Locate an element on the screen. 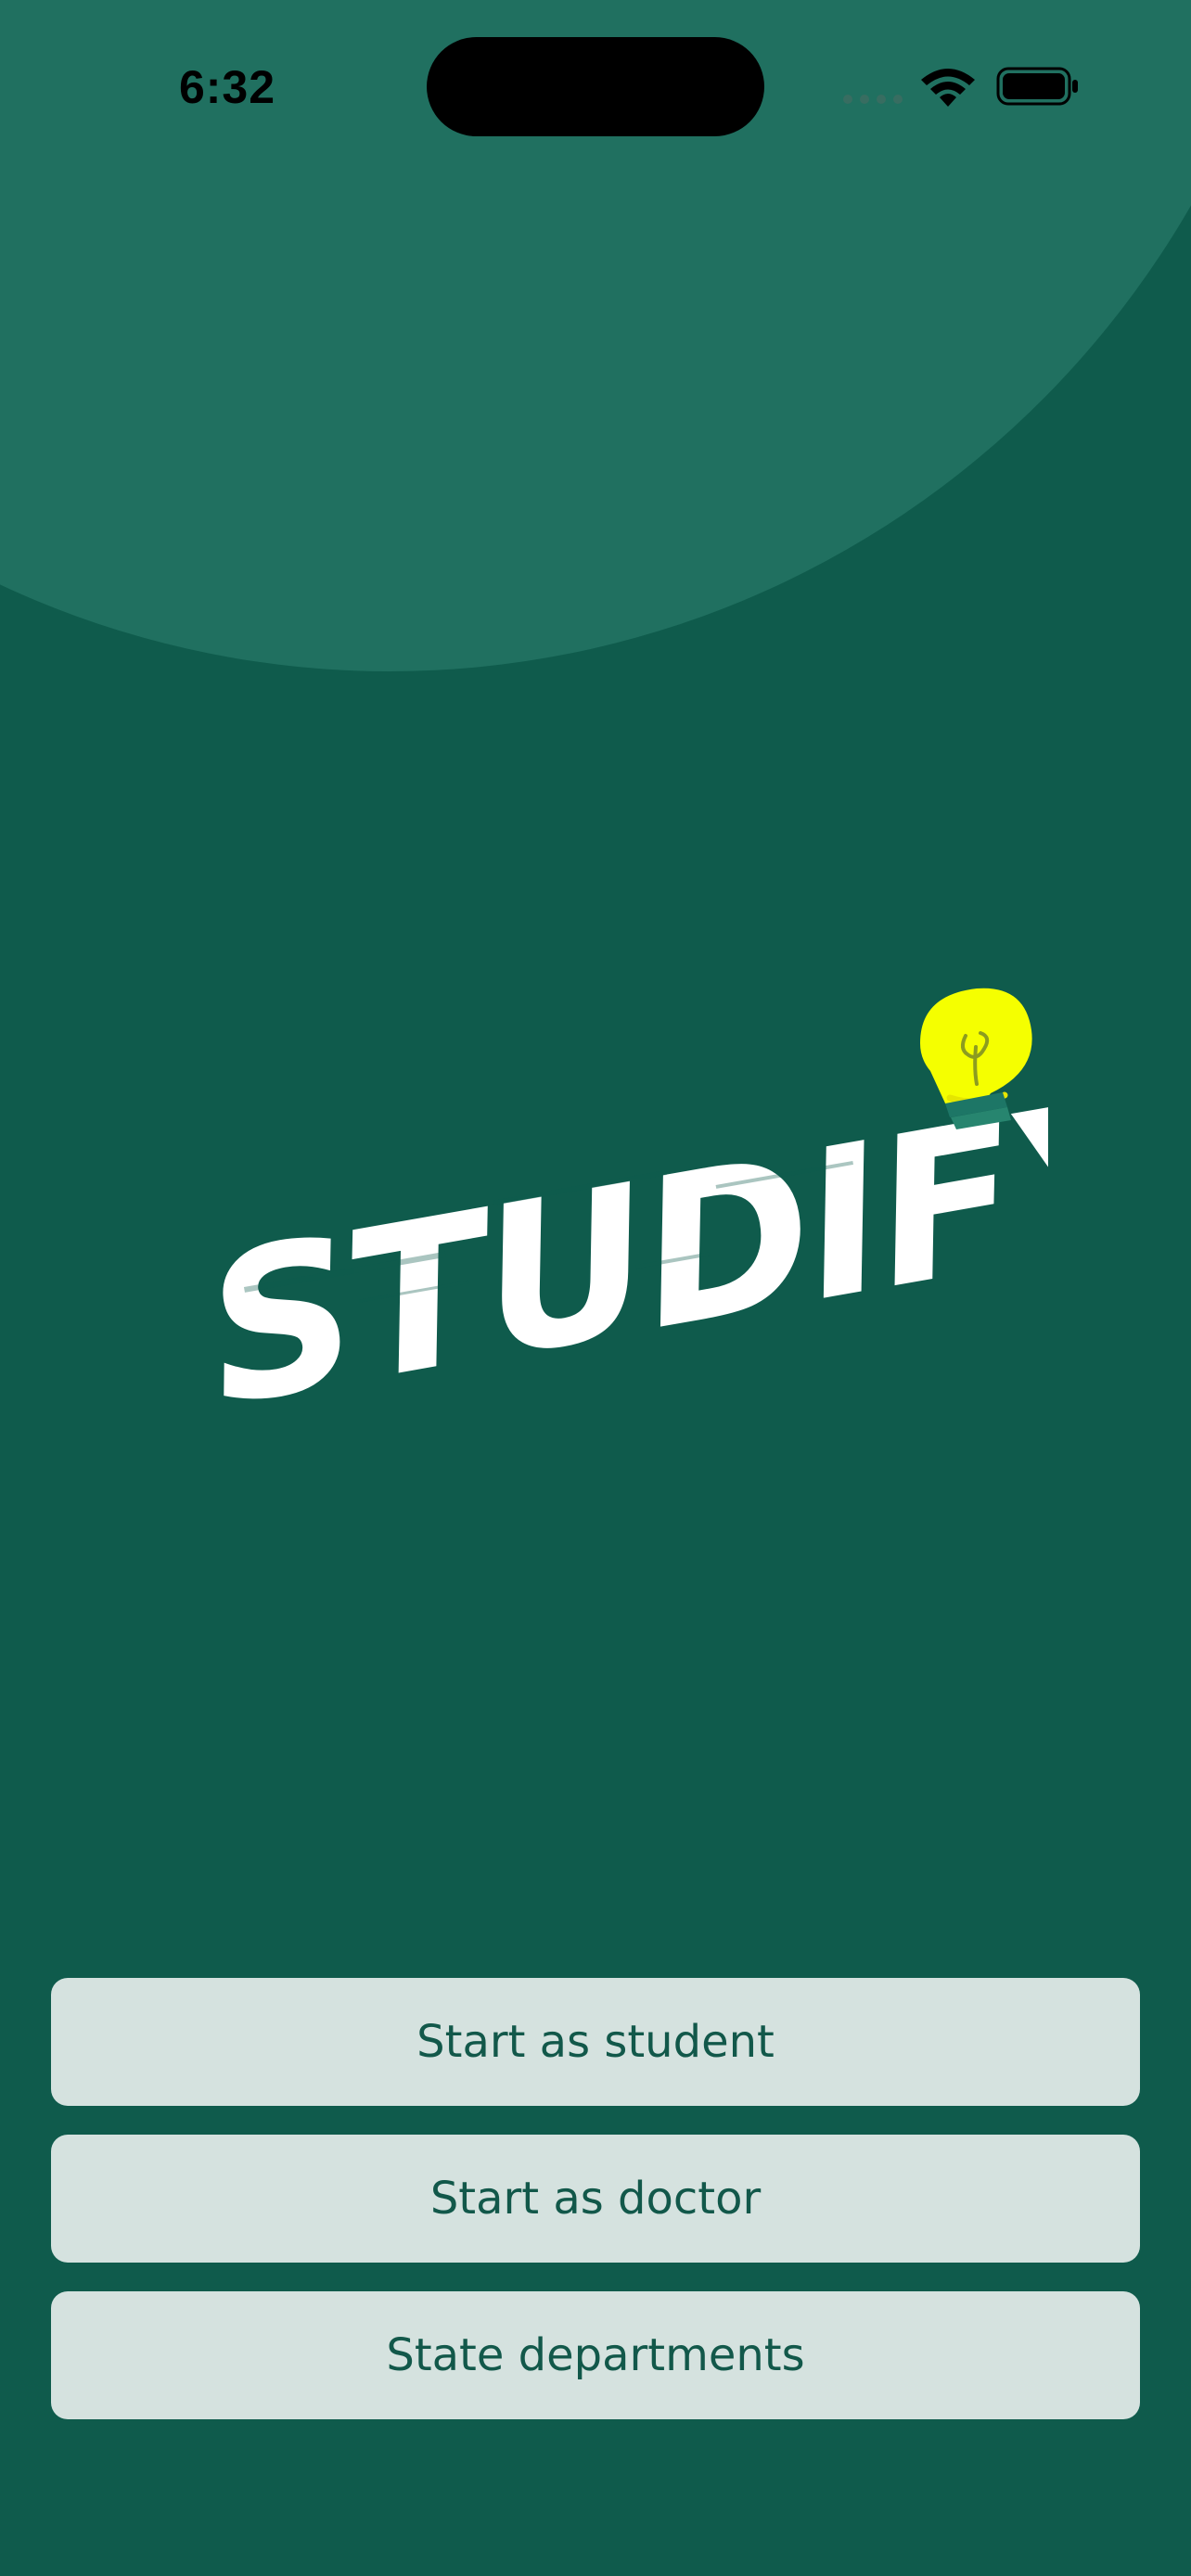  start-as-doctor-button: Start as doctor is located at coordinates (595, 2199).